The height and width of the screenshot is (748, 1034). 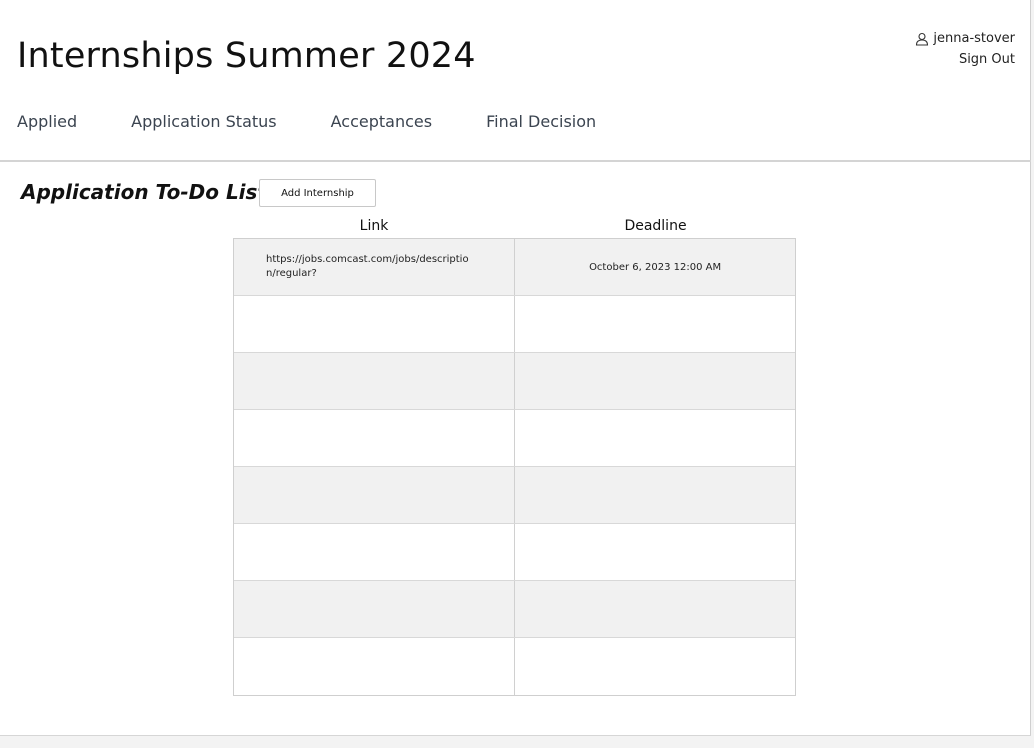 What do you see at coordinates (655, 267) in the screenshot?
I see `deadline-cell: October 6, 2023 12:00 AM` at bounding box center [655, 267].